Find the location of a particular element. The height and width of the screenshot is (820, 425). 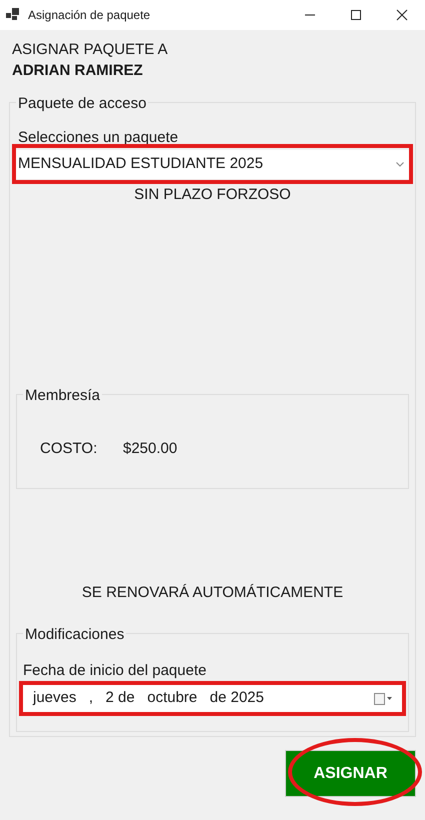

field-label: Selecciones un paquete is located at coordinates (98, 138).